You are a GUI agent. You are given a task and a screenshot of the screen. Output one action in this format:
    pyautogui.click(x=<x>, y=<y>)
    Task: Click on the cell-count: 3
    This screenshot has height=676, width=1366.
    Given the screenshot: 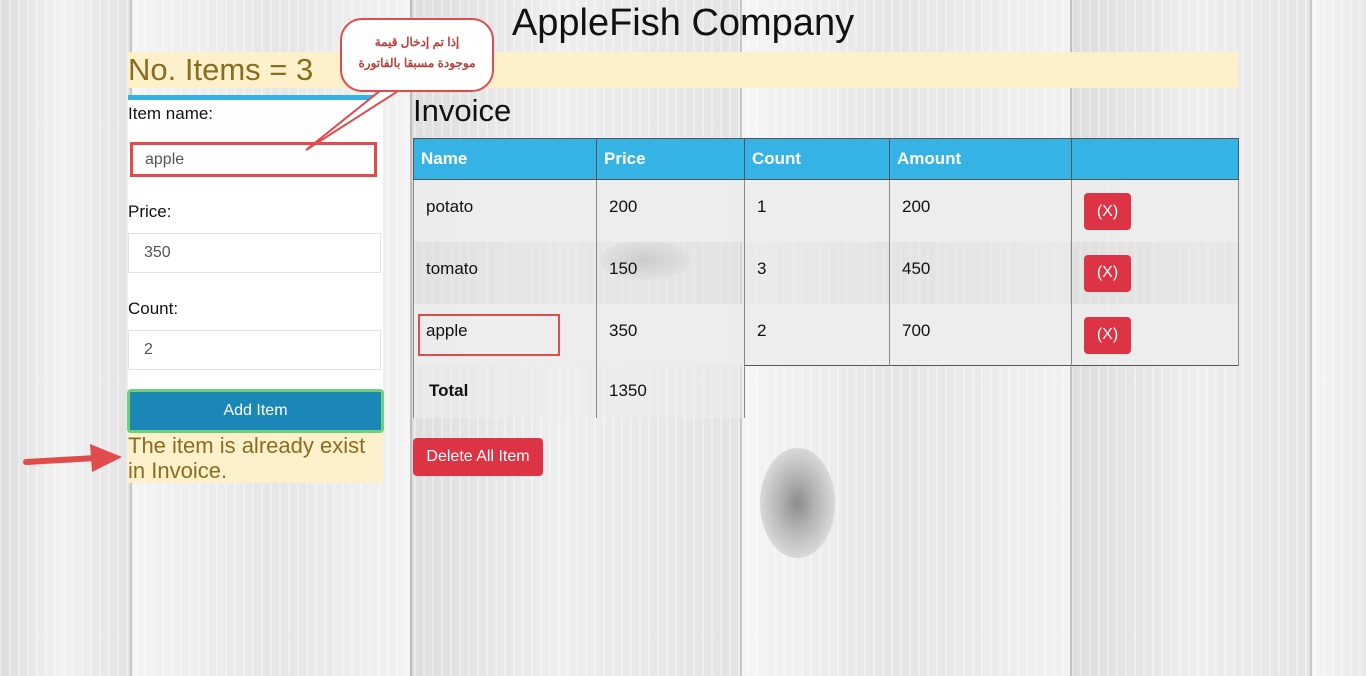 What is the action you would take?
    pyautogui.click(x=817, y=272)
    